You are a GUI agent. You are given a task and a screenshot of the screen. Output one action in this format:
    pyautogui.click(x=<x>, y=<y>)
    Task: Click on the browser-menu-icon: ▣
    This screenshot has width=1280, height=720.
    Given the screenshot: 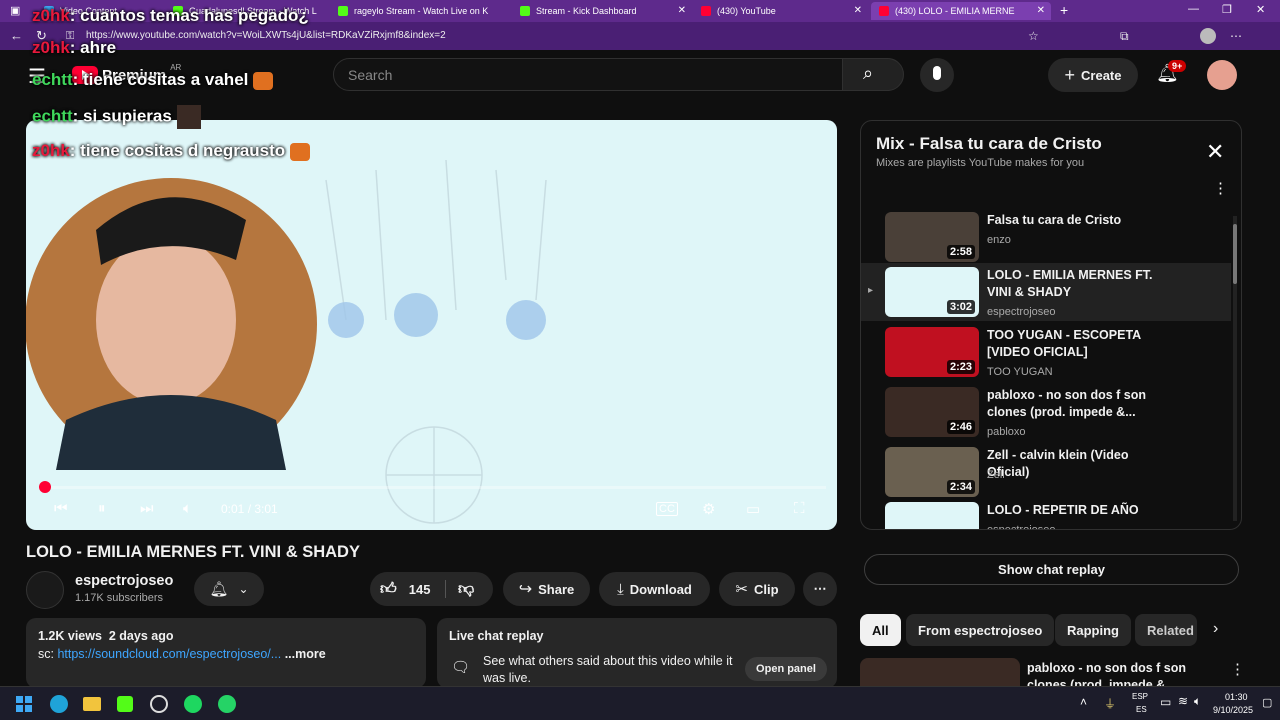 What is the action you would take?
    pyautogui.click(x=15, y=10)
    